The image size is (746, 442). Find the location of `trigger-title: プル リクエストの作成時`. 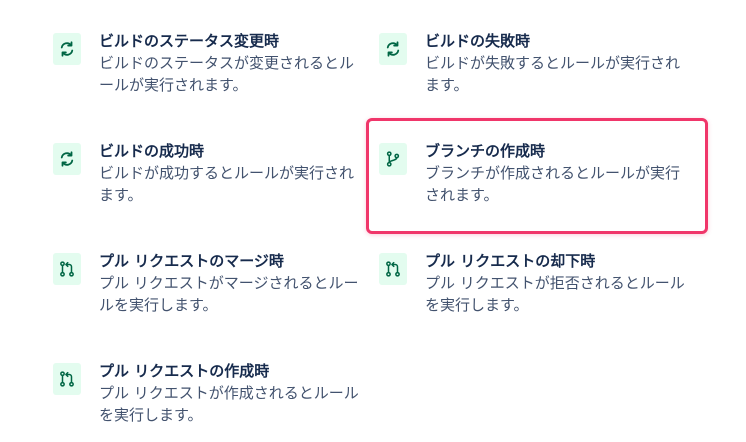

trigger-title: プル リクエストの作成時 is located at coordinates (184, 371).